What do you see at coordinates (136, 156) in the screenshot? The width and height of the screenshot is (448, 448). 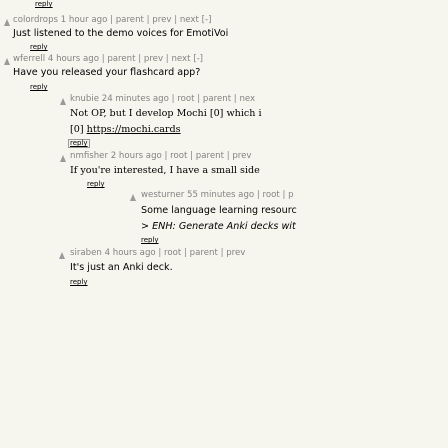 I see `comment-age: 2 hours ago` at bounding box center [136, 156].